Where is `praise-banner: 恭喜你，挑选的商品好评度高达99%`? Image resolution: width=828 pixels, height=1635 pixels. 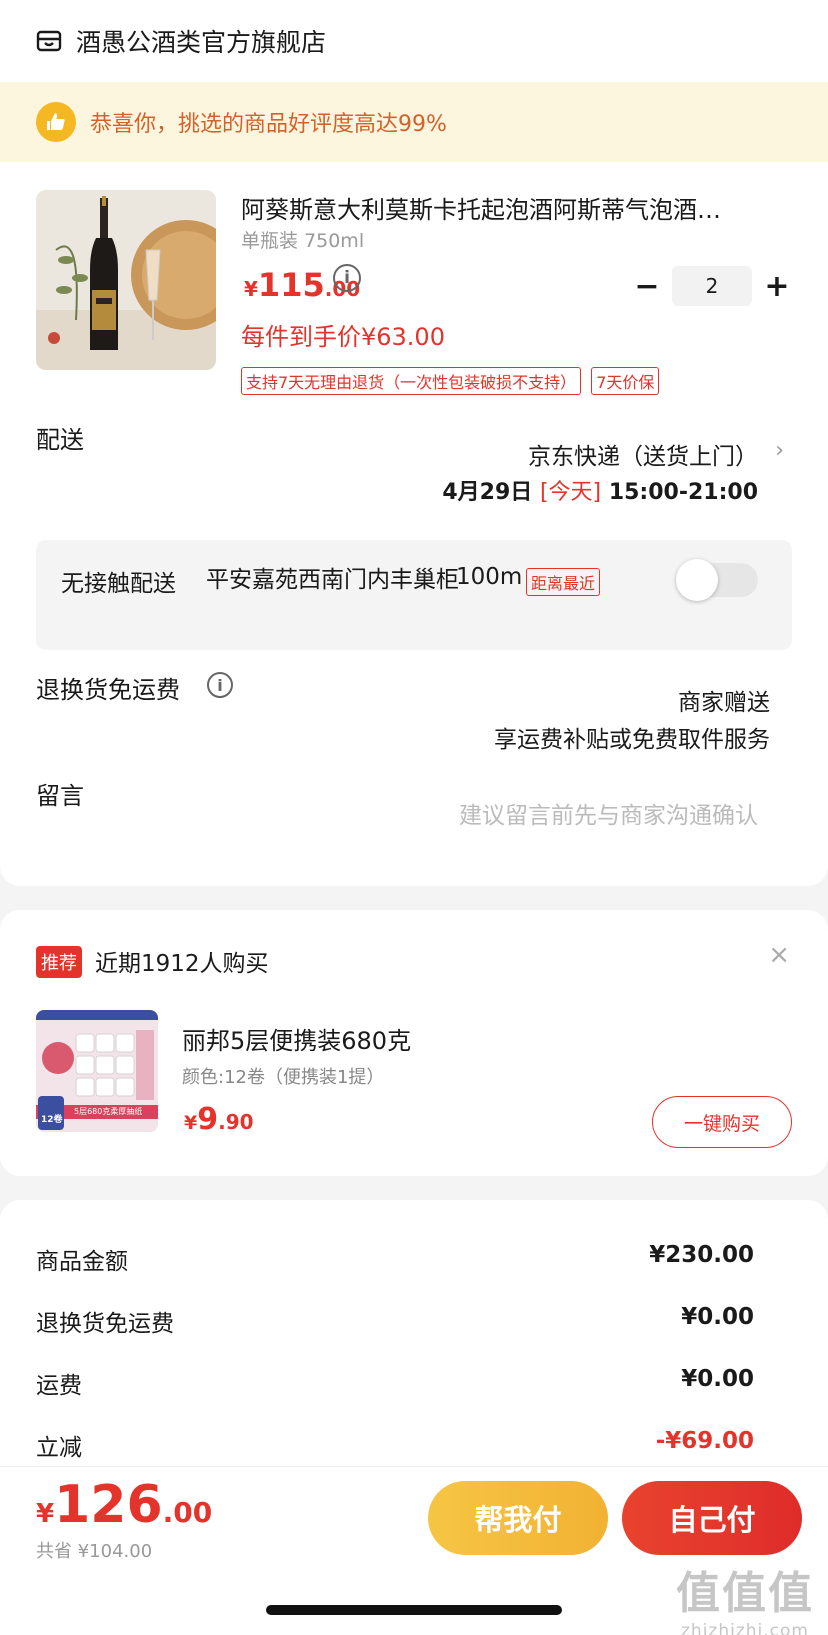 praise-banner: 恭喜你，挑选的商品好评度高达99% is located at coordinates (414, 122).